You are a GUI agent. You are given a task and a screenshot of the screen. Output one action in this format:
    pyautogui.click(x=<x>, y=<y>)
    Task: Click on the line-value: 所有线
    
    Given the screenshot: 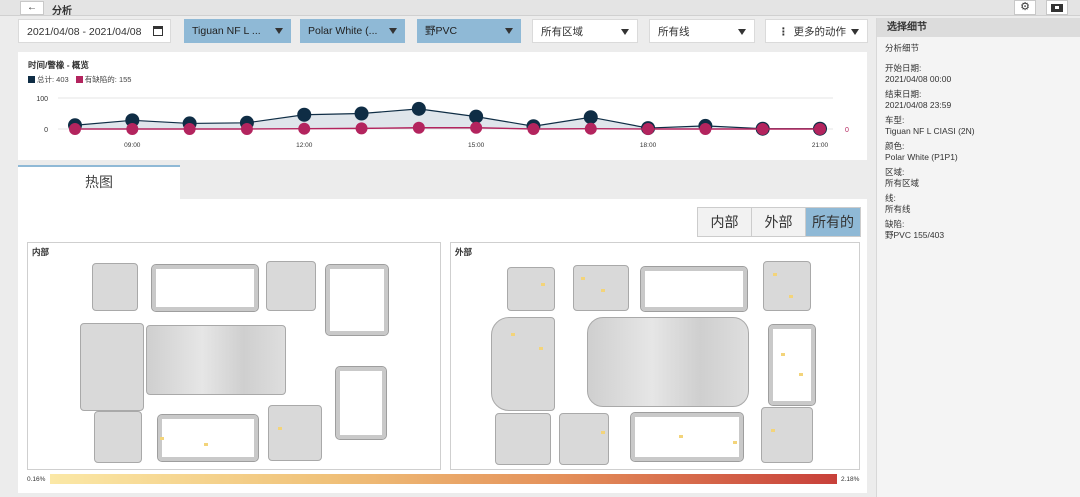 What is the action you would take?
    pyautogui.click(x=898, y=209)
    